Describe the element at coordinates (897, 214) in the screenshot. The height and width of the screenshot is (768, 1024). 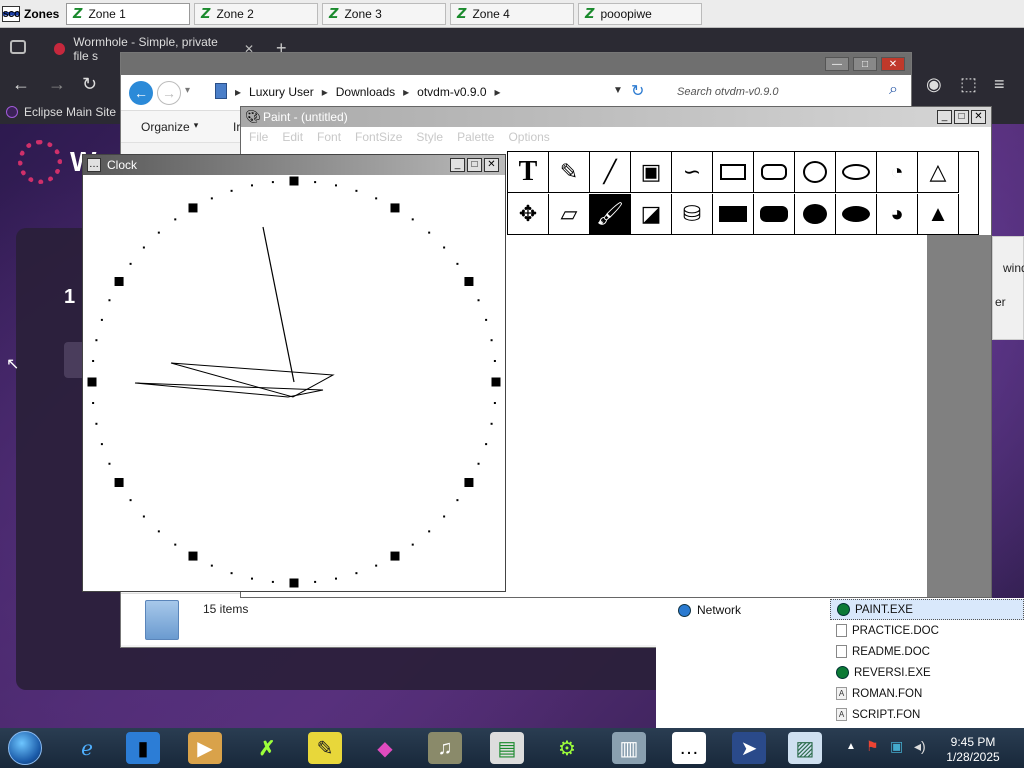
I see `filled-pie-tool-icon: ◕` at that location.